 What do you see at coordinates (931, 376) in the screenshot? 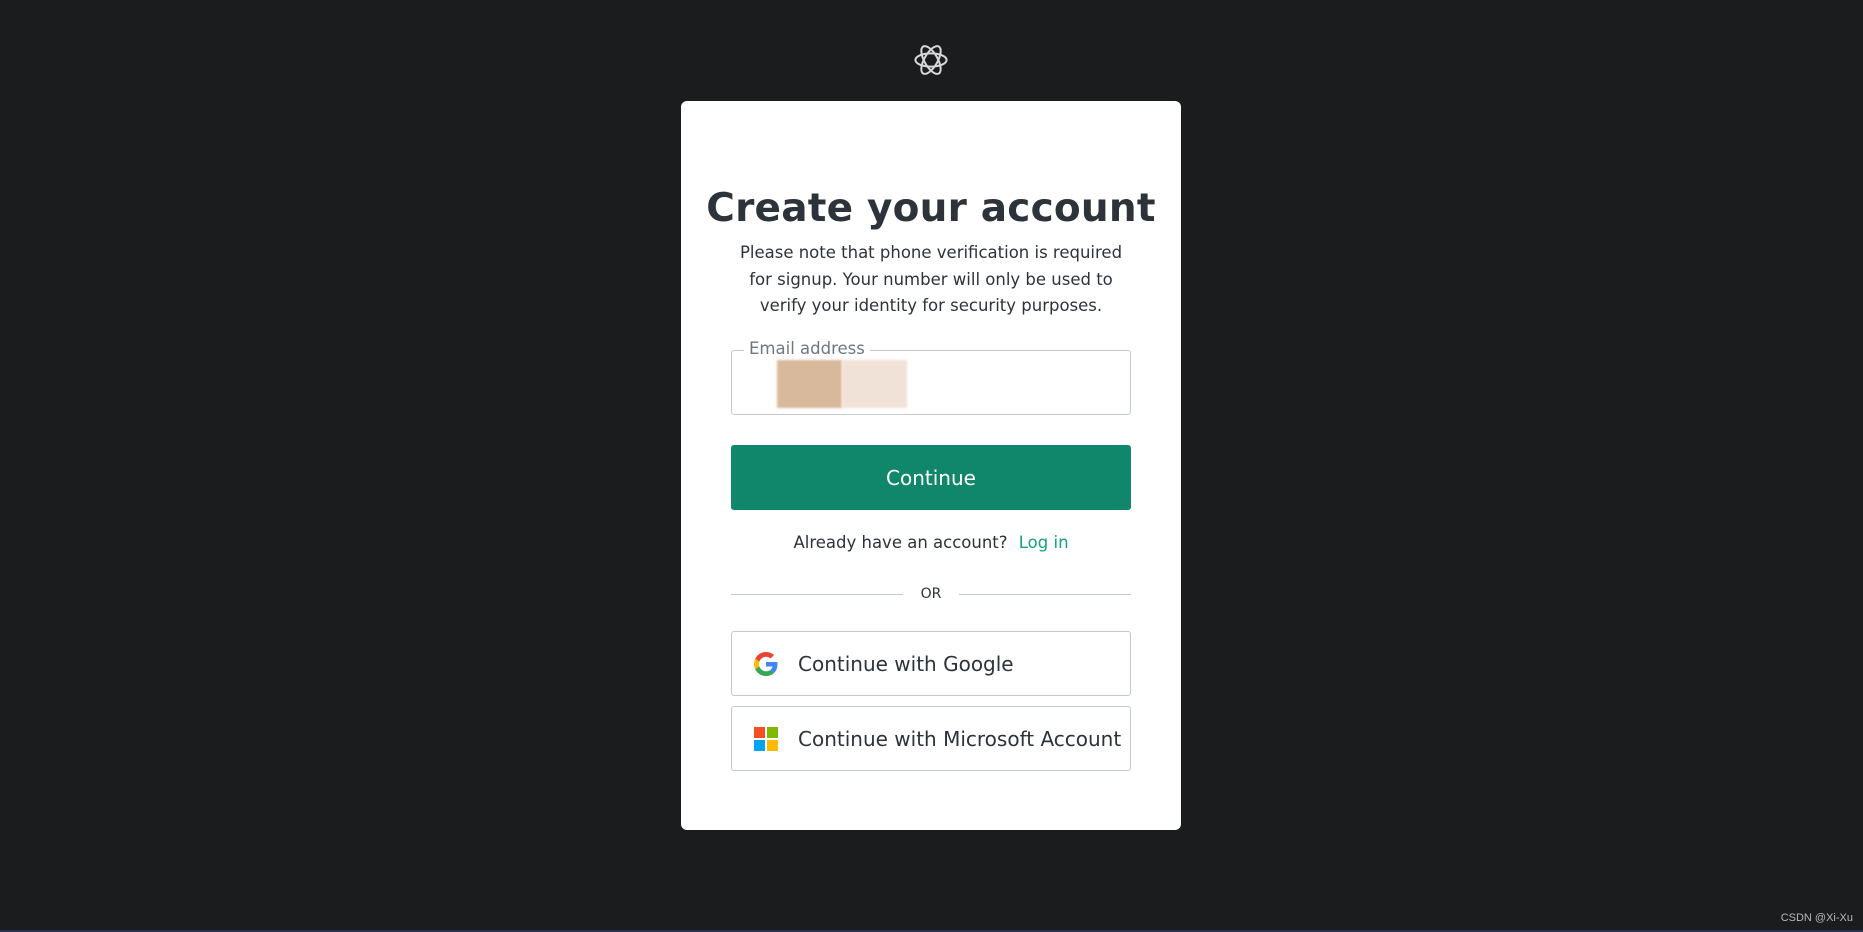
I see `email-field: Email address` at bounding box center [931, 376].